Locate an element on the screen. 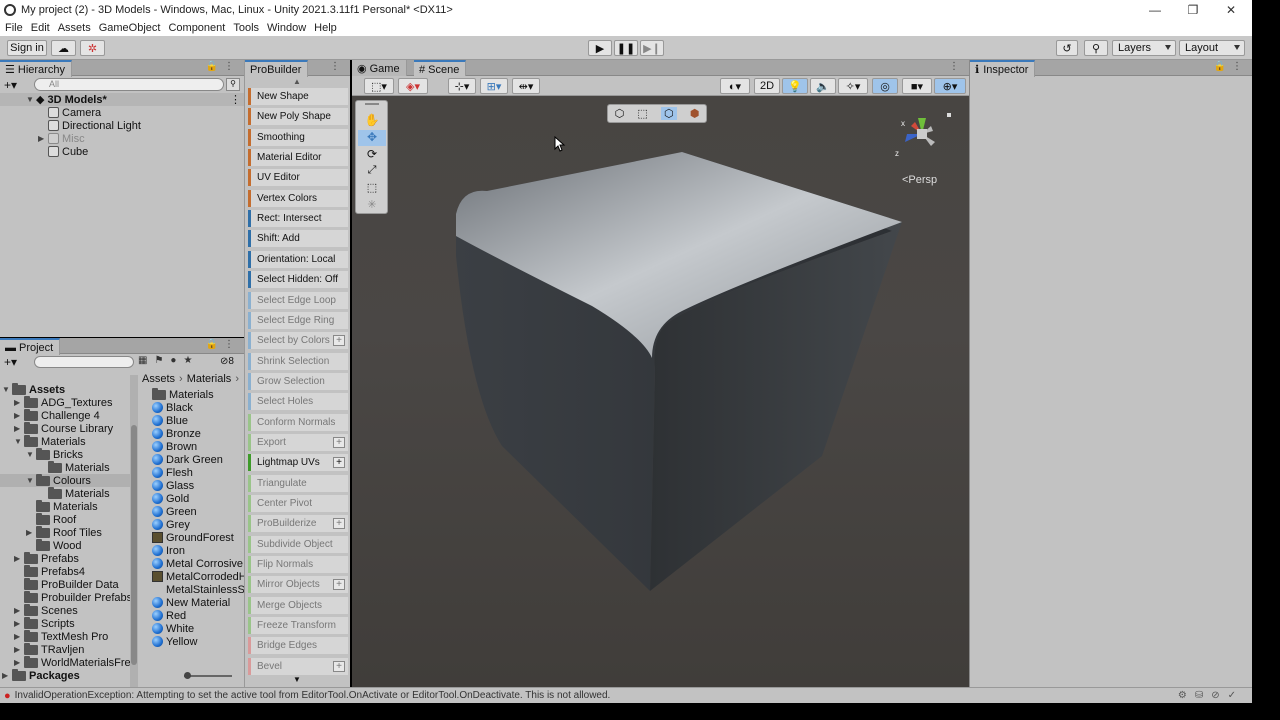  history-icon: ↺ is located at coordinates (1067, 48).